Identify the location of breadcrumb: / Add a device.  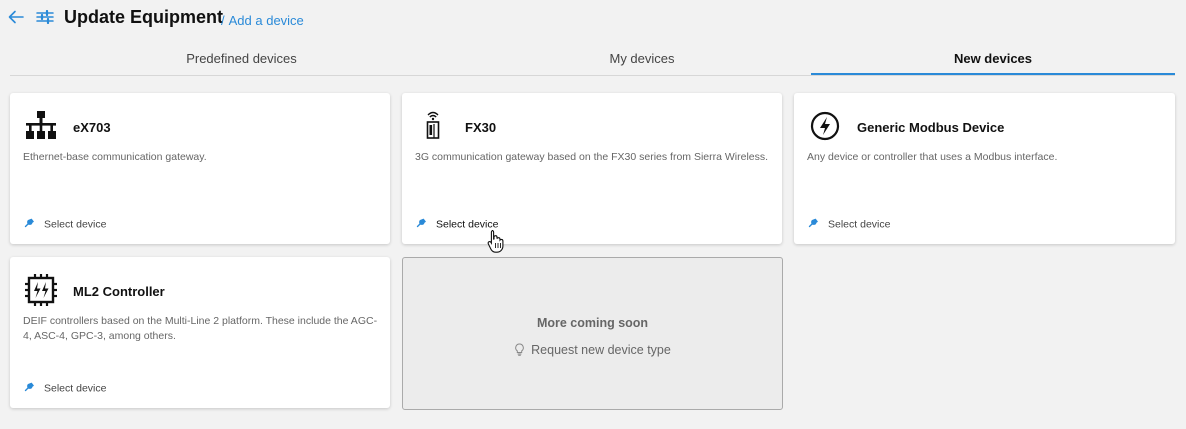
(262, 20).